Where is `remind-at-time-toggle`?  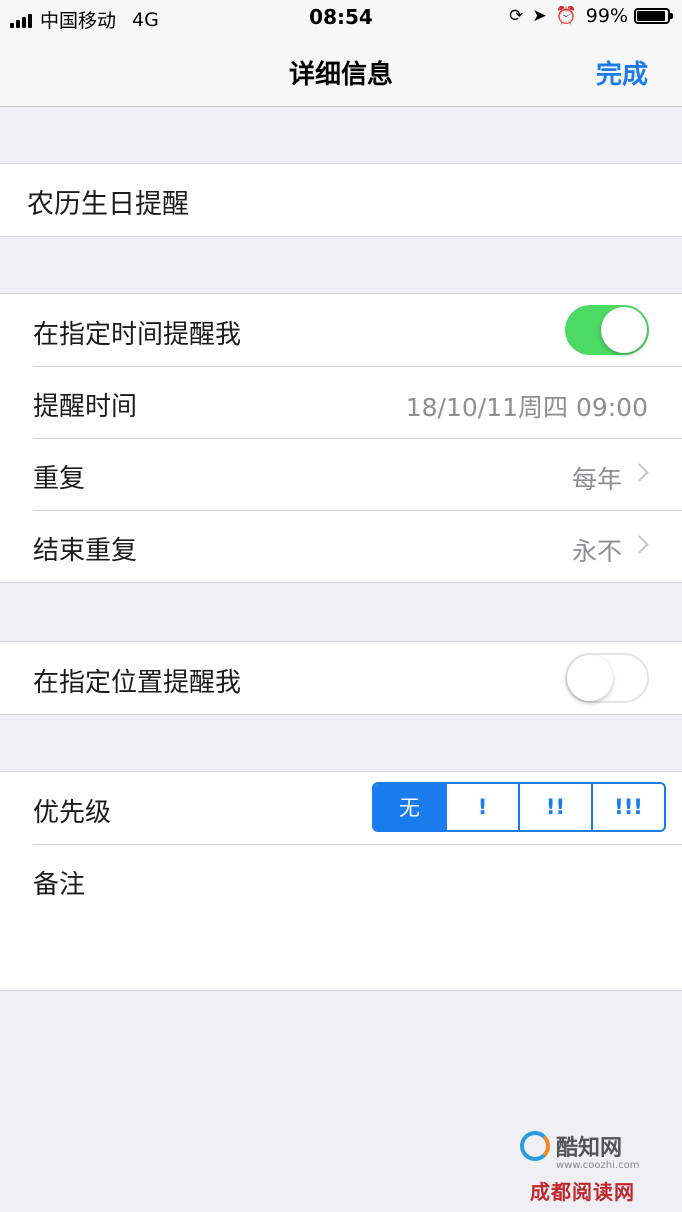 remind-at-time-toggle is located at coordinates (607, 330).